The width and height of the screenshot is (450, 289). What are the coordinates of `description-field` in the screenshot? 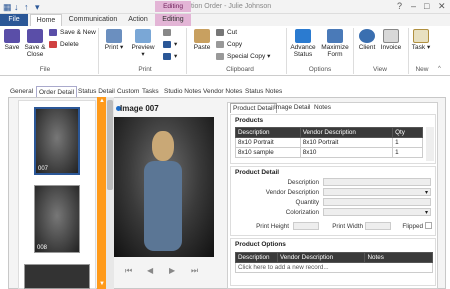 It's located at (377, 182).